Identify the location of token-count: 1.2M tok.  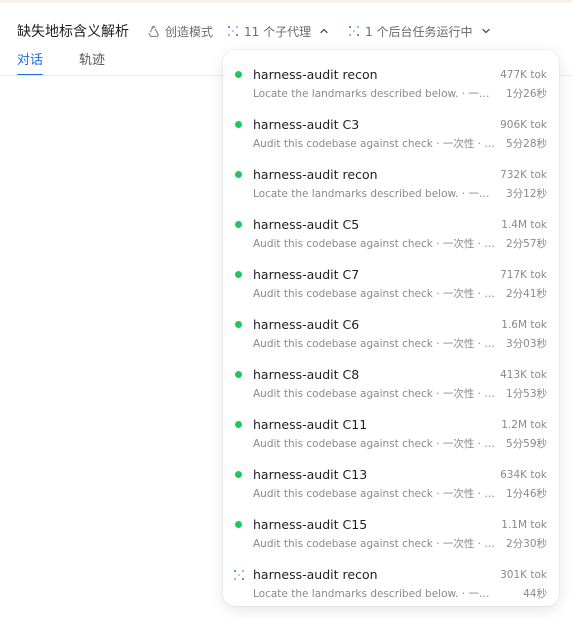
(524, 425).